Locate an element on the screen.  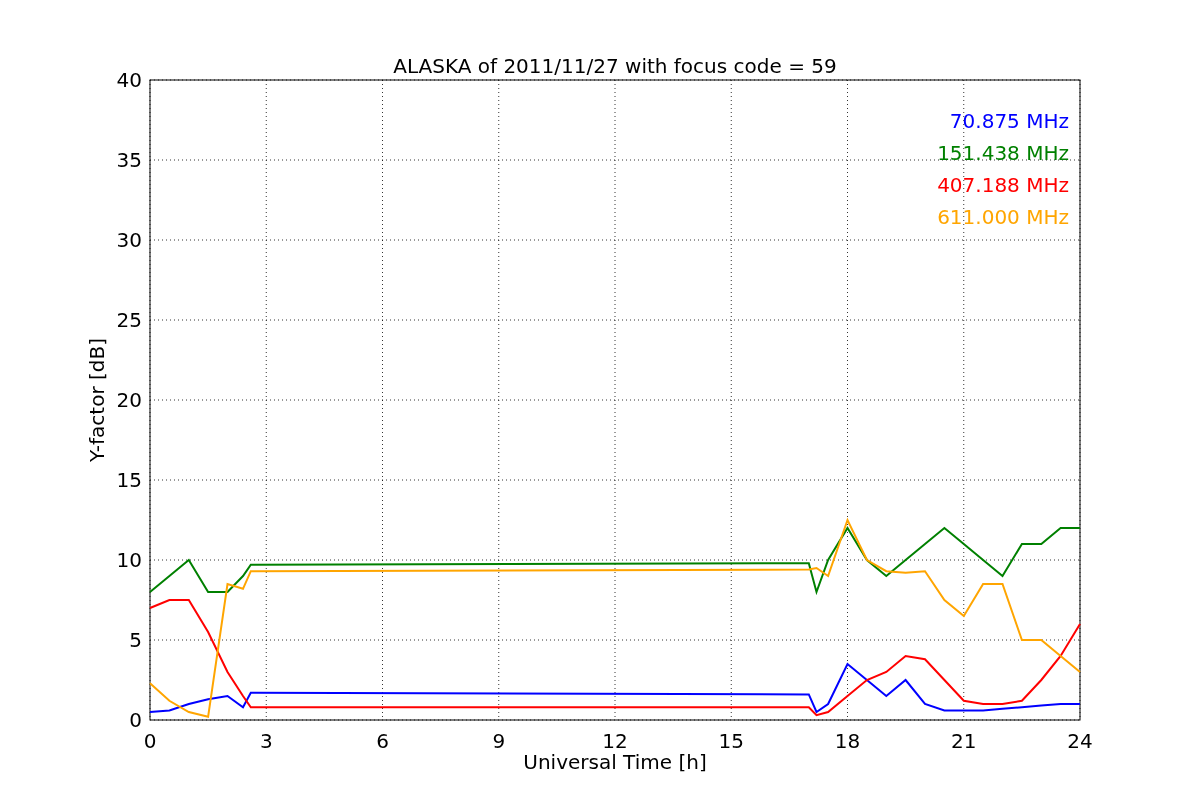
y-tick-label: 5 is located at coordinates (135, 640).